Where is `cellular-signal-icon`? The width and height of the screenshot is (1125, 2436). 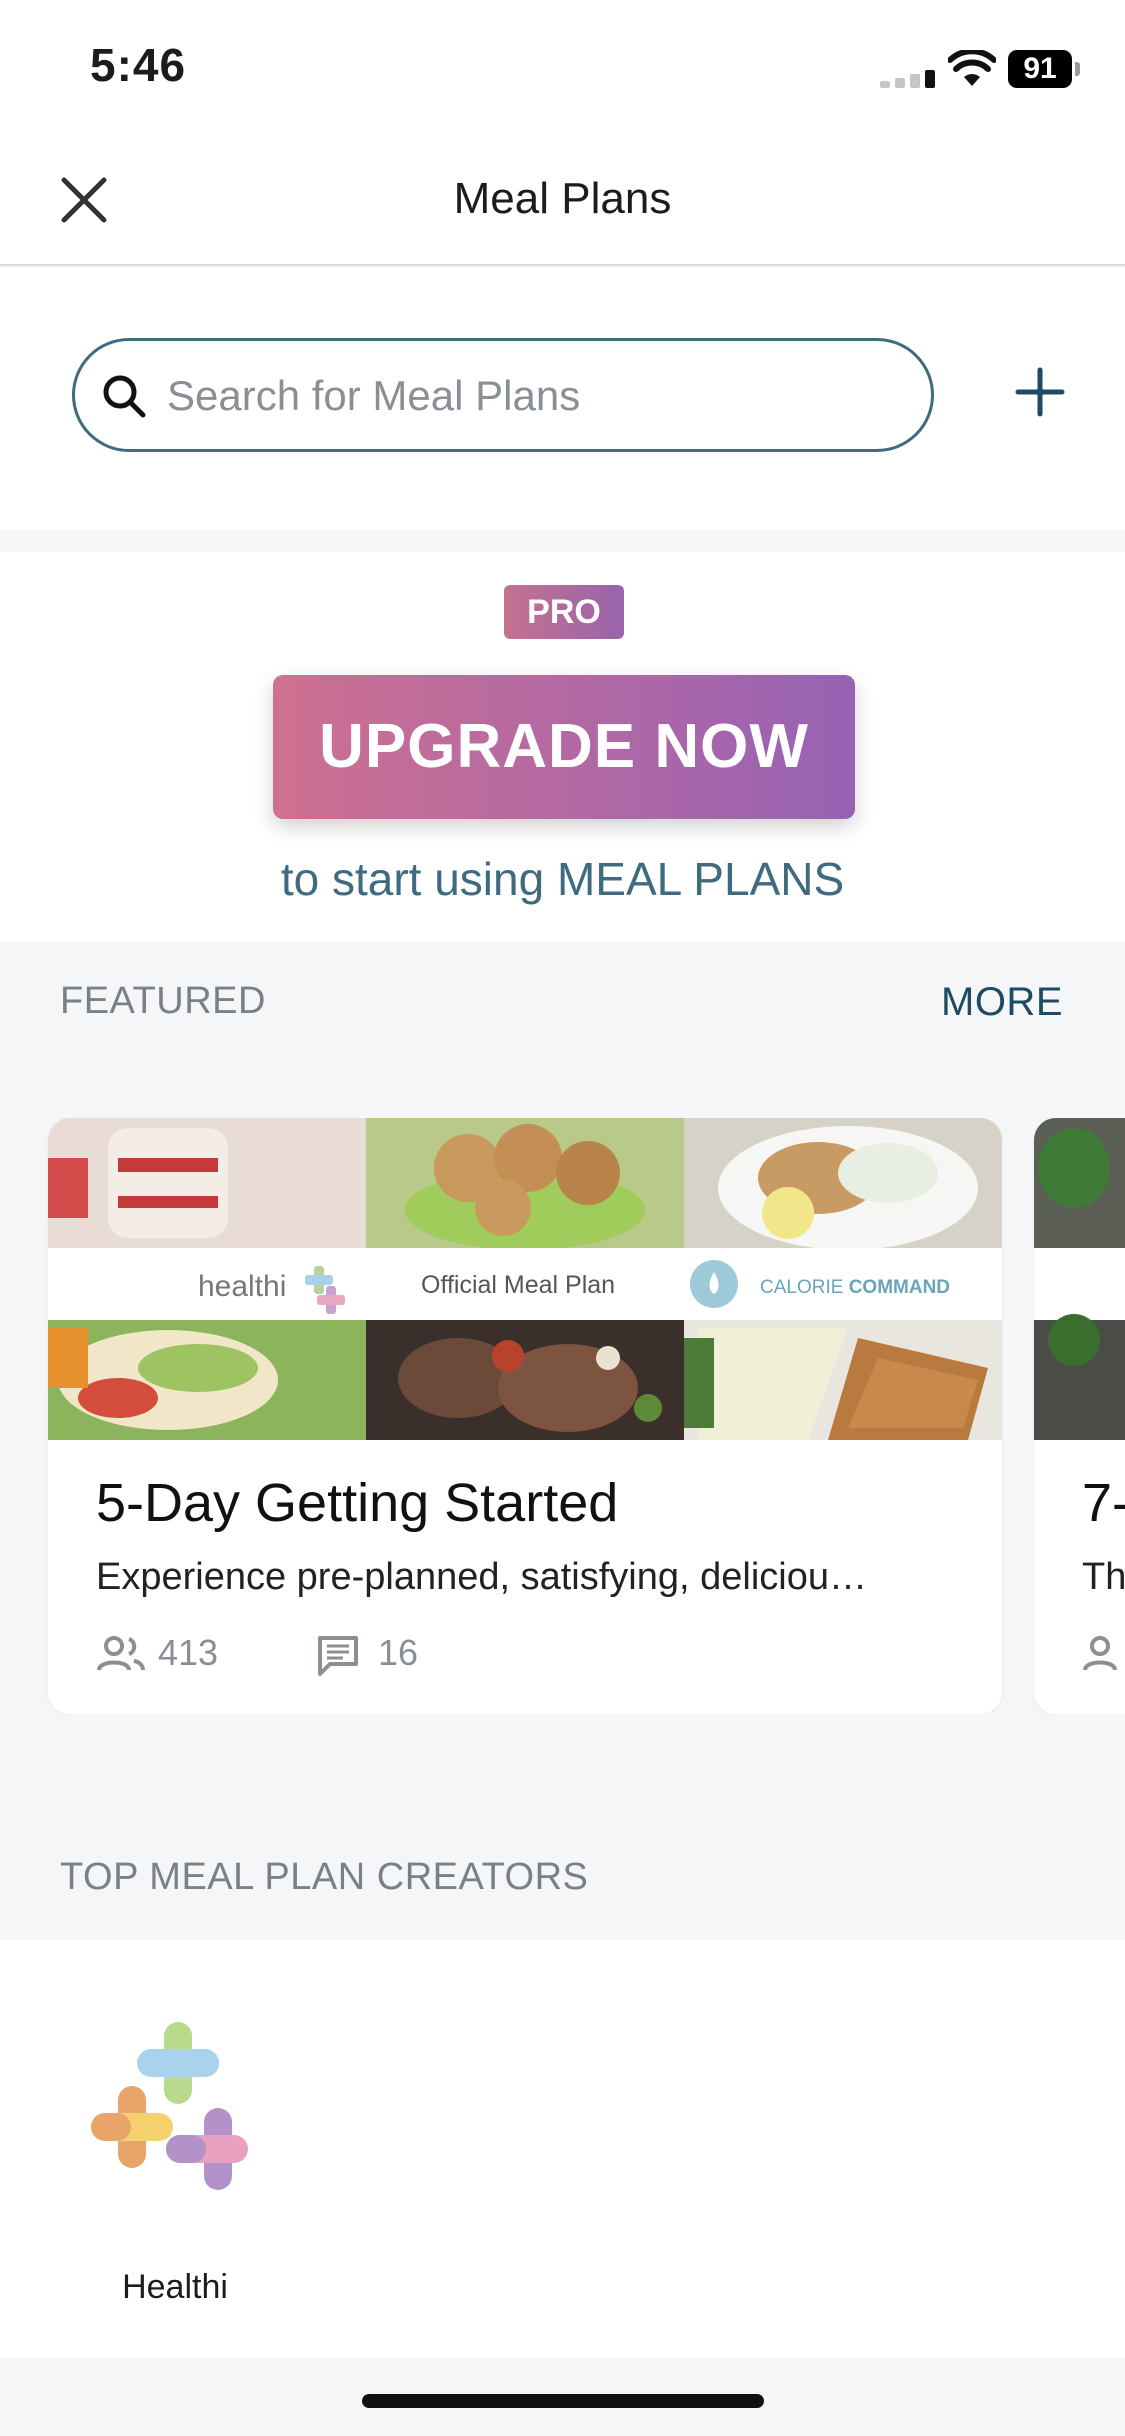
cellular-signal-icon is located at coordinates (907, 79).